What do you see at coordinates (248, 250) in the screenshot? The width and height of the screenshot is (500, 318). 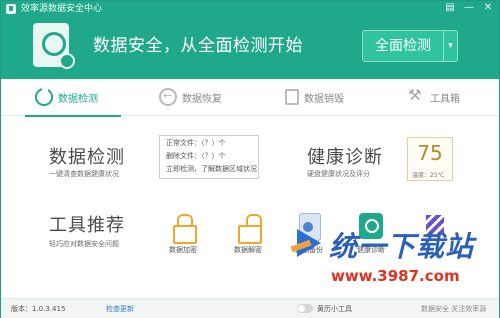 I see `tool-label: 数据解密` at bounding box center [248, 250].